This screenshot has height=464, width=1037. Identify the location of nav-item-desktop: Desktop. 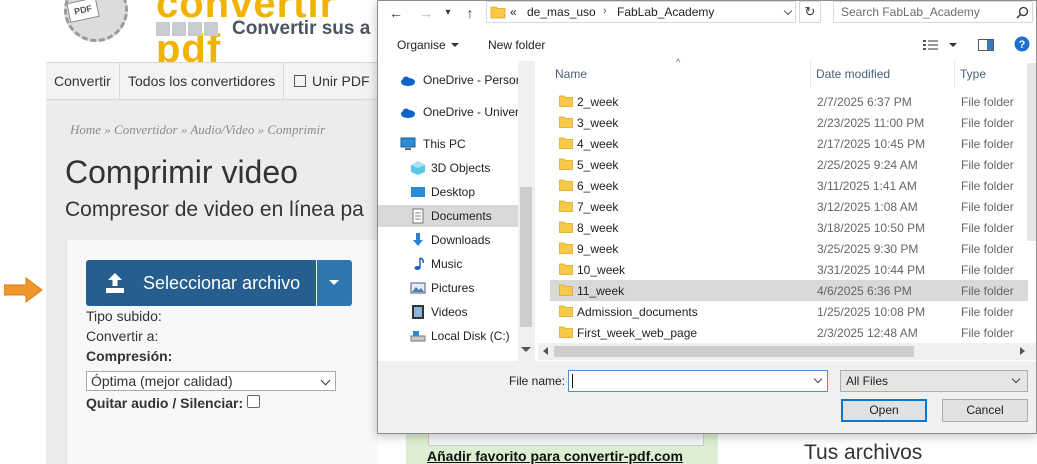
(448, 192).